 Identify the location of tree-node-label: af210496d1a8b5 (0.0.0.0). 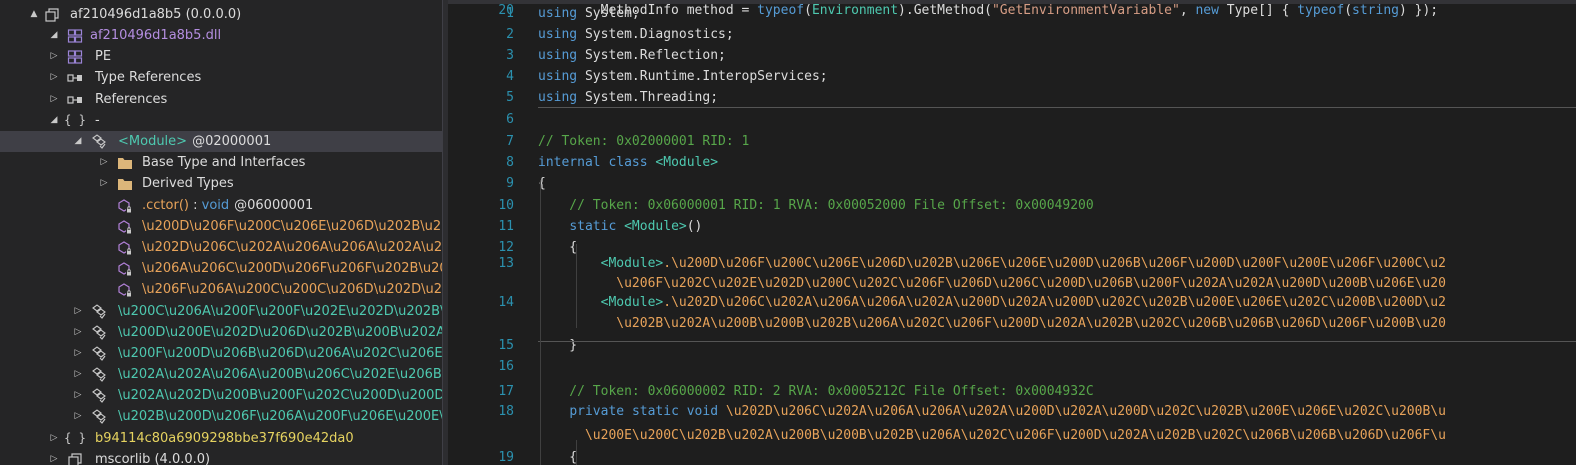
(155, 14).